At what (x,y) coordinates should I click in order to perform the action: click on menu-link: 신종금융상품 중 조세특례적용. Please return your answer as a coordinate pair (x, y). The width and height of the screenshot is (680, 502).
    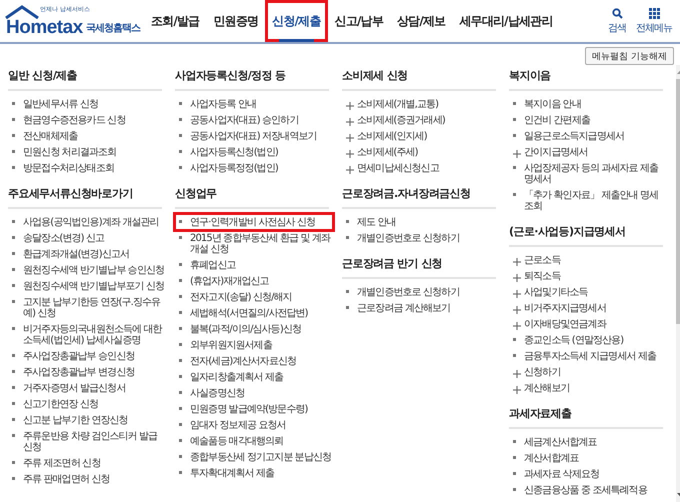
    Looking at the image, I should click on (585, 490).